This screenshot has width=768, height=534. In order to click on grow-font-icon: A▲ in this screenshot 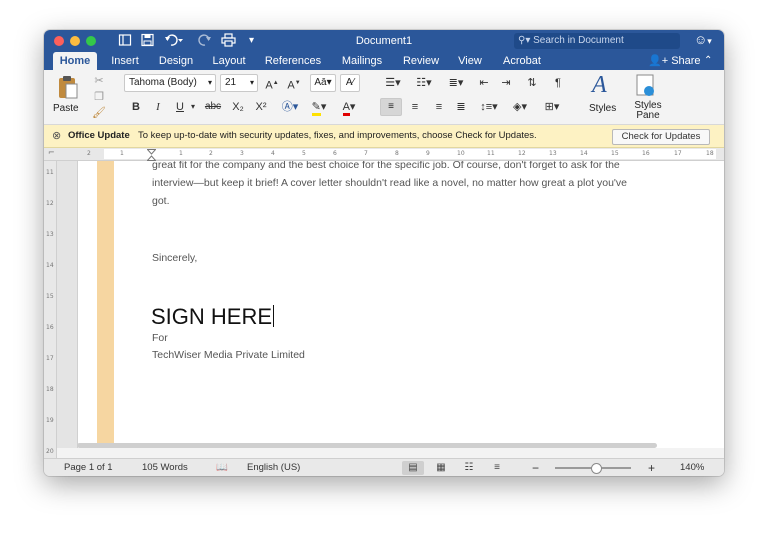, I will do `click(272, 83)`.